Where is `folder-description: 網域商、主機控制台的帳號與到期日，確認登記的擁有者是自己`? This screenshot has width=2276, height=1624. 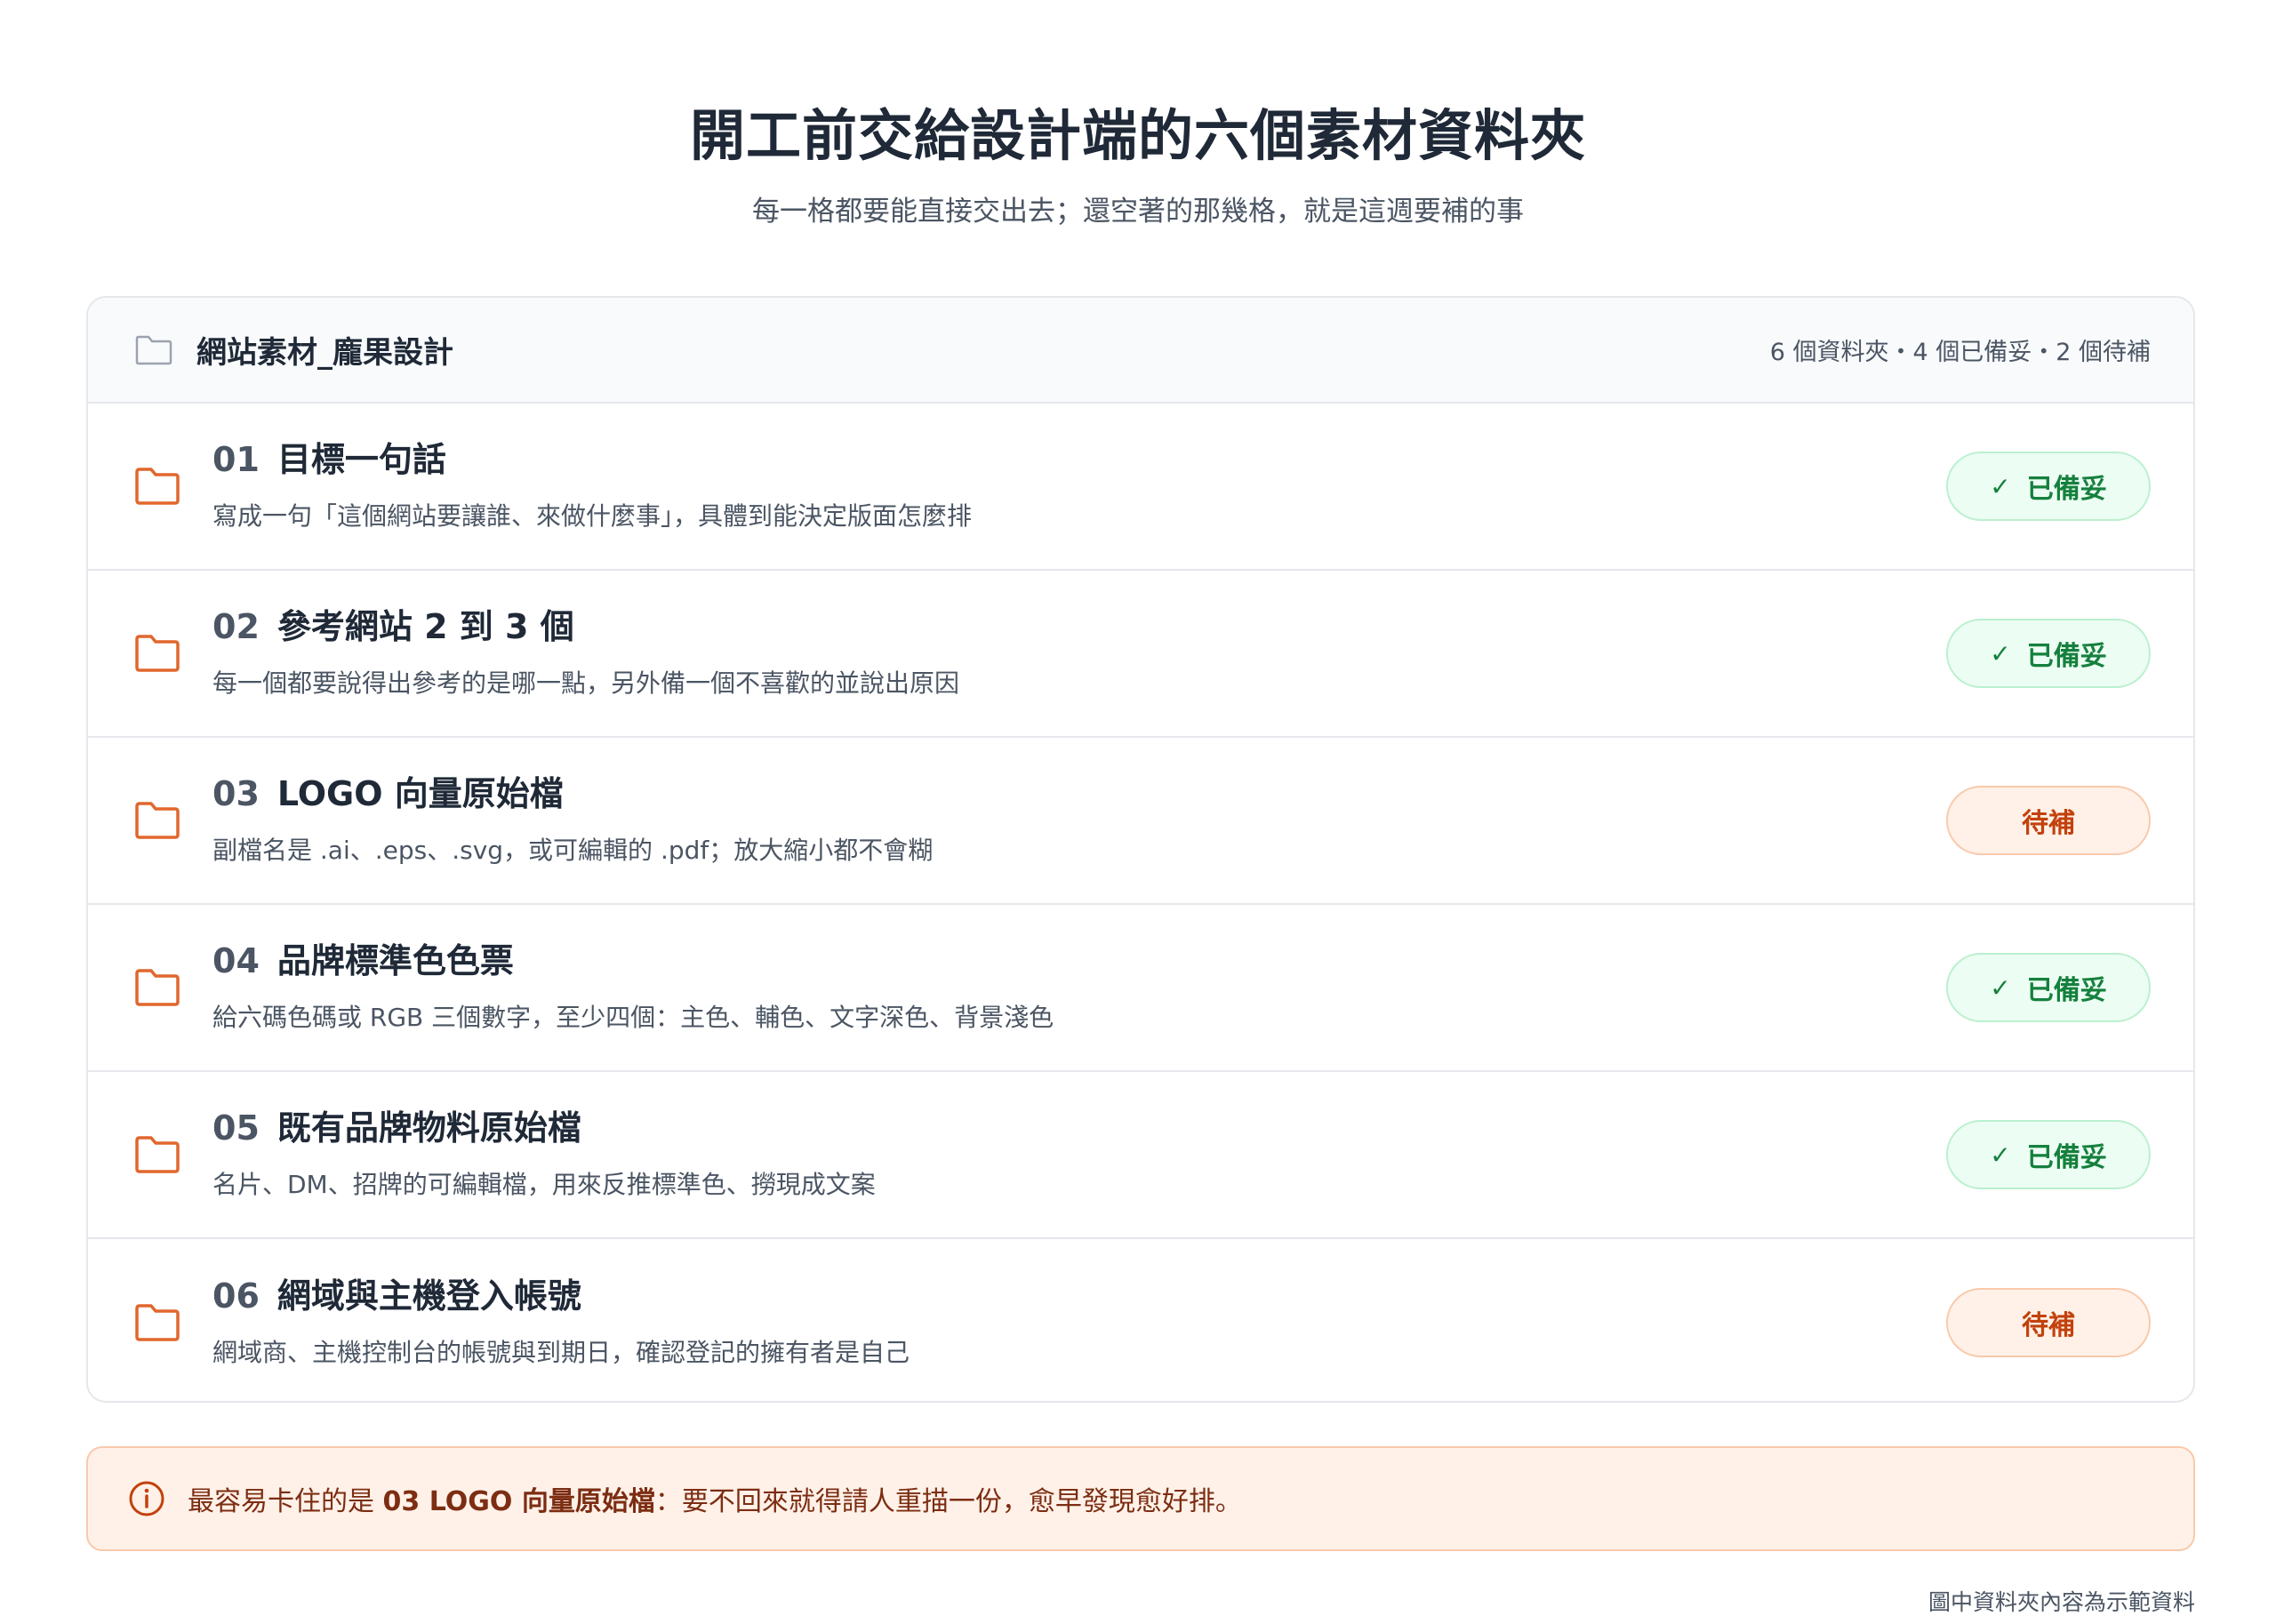
folder-description: 網域商、主機控制台的帳號與到期日，確認登記的擁有者是自己 is located at coordinates (561, 1352).